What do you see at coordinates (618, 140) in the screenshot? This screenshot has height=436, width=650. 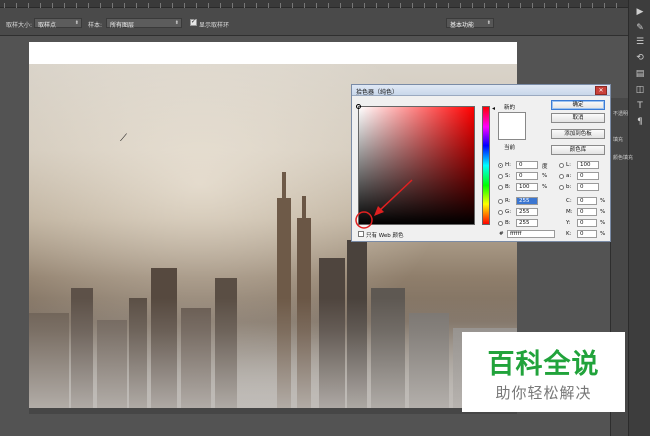 I see `fill-label: 填充` at bounding box center [618, 140].